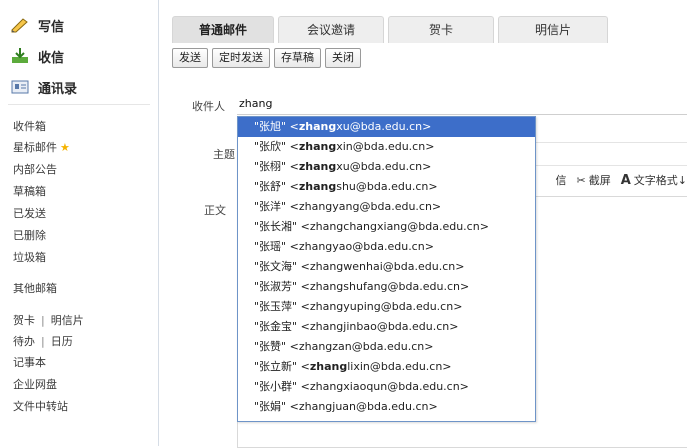 Image resolution: width=687 pixels, height=448 pixels. What do you see at coordinates (276, 146) in the screenshot?
I see `suggestion-name: "张欣" <` at bounding box center [276, 146].